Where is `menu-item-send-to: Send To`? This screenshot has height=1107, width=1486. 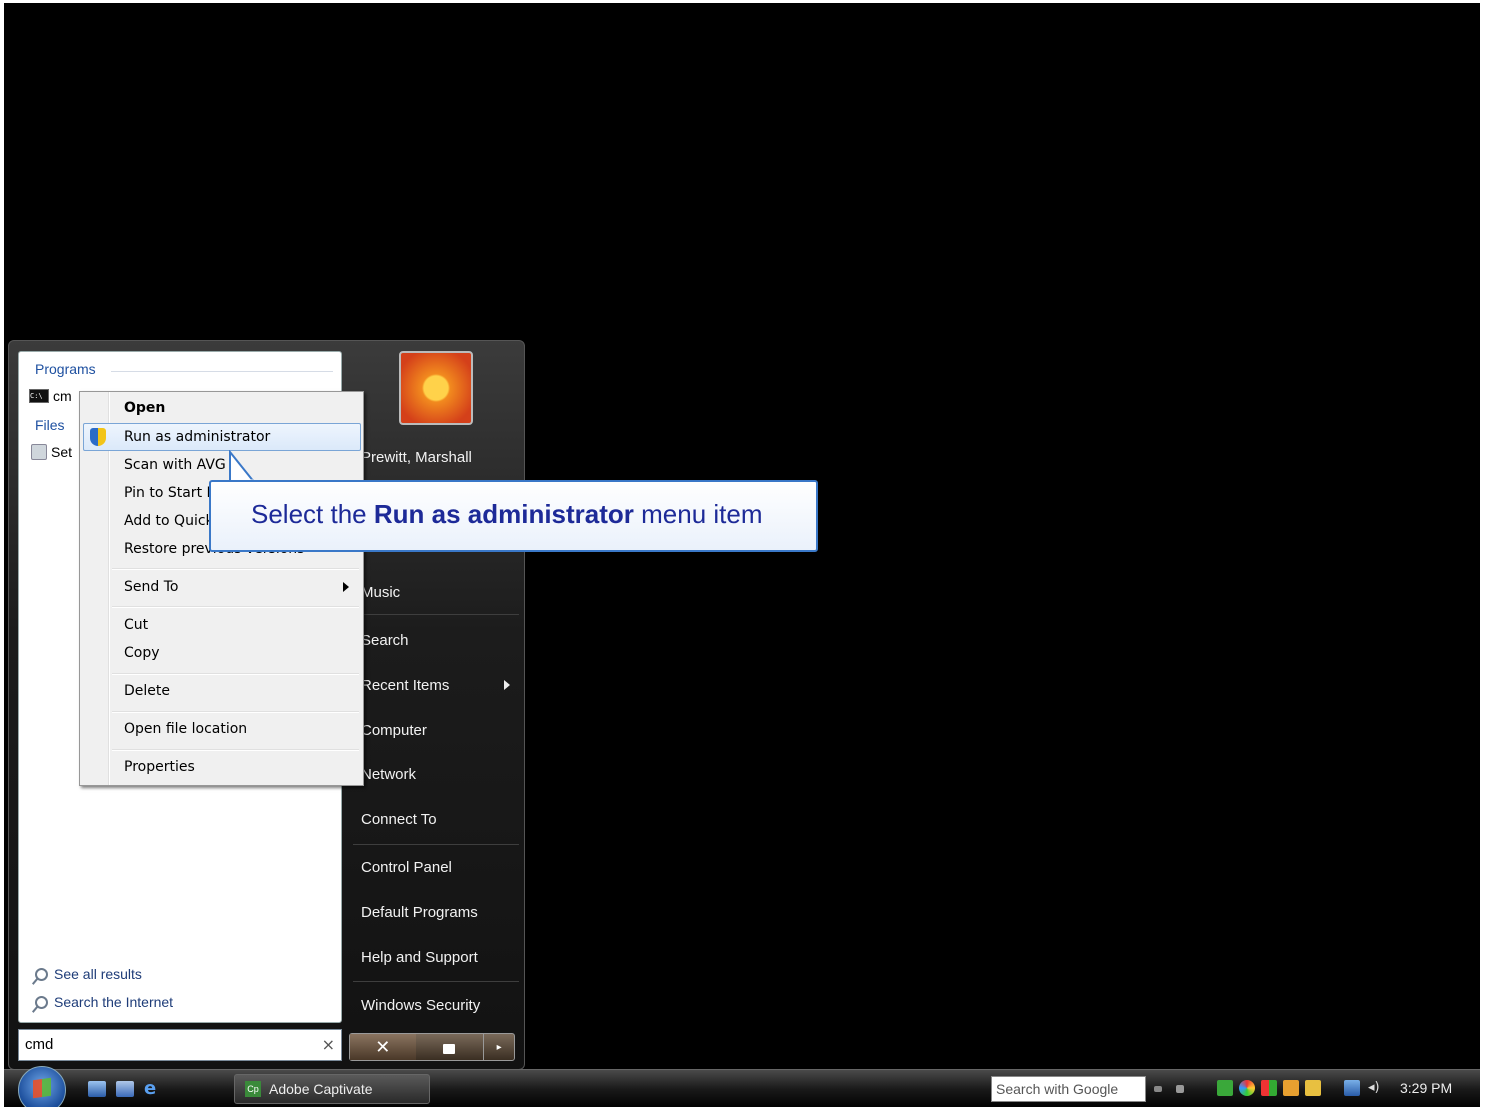 menu-item-send-to: Send To is located at coordinates (151, 587).